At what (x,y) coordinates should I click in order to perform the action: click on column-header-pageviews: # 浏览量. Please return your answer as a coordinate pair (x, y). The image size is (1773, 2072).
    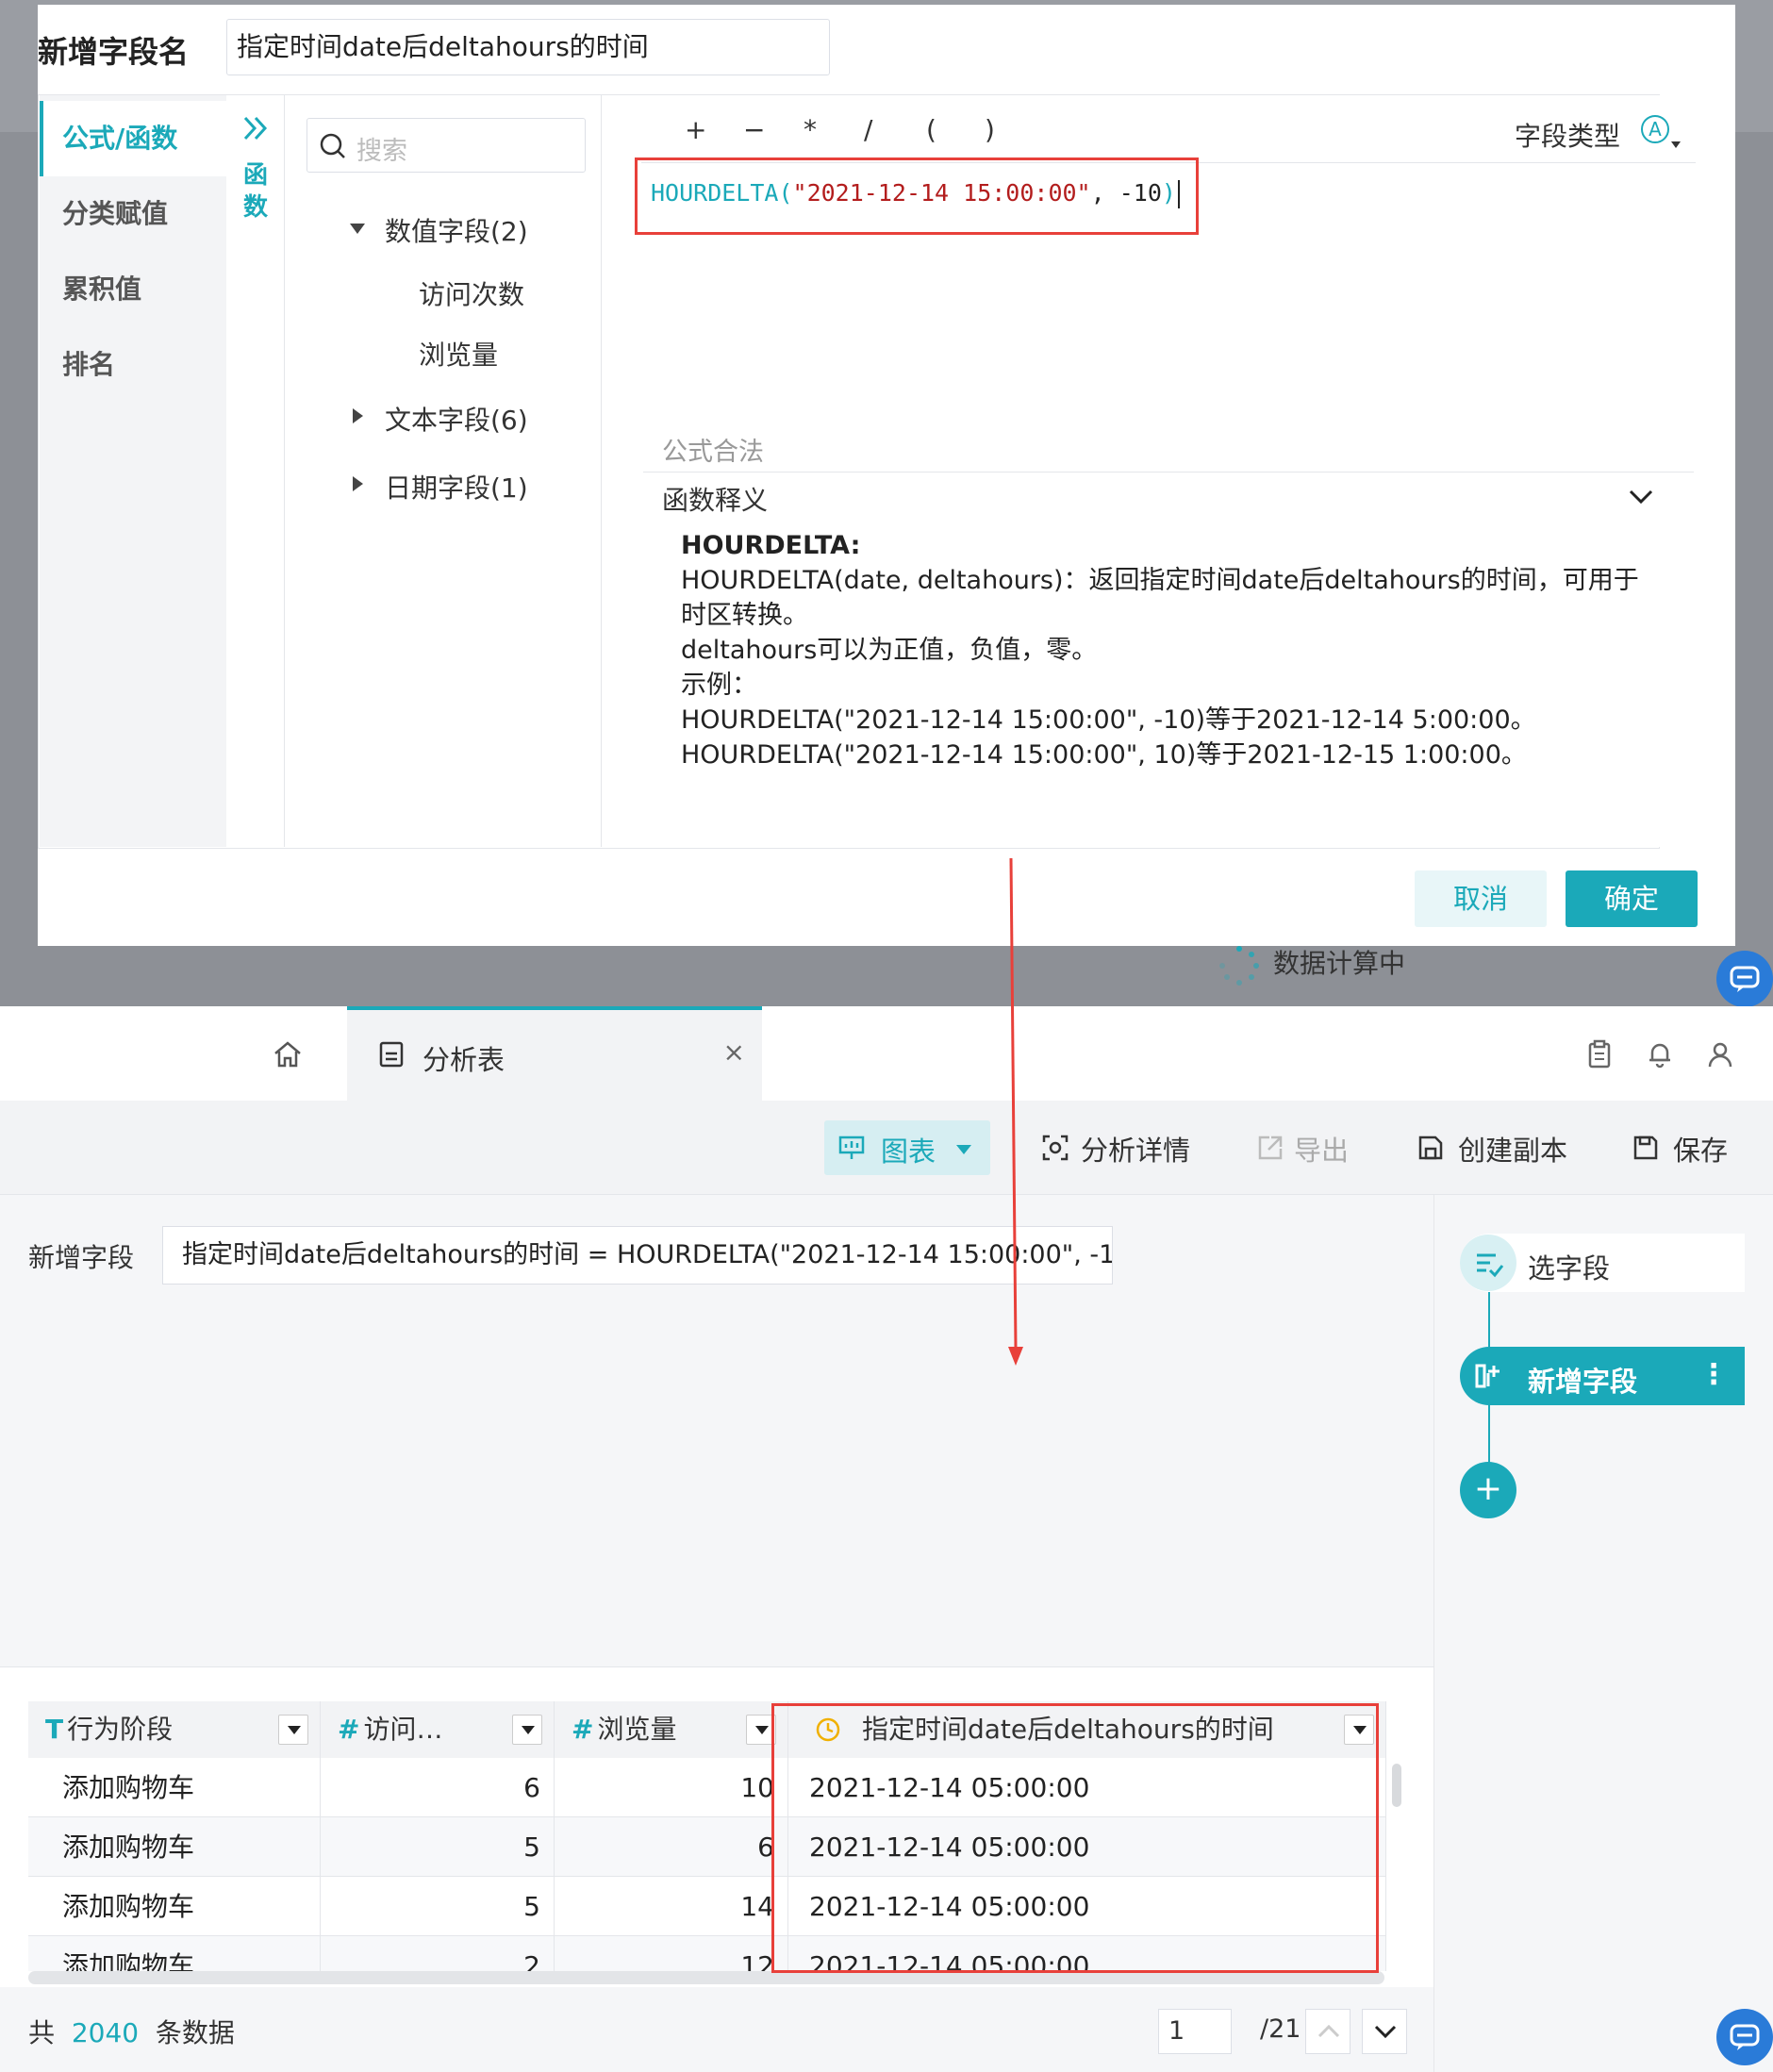
    Looking at the image, I should click on (671, 1729).